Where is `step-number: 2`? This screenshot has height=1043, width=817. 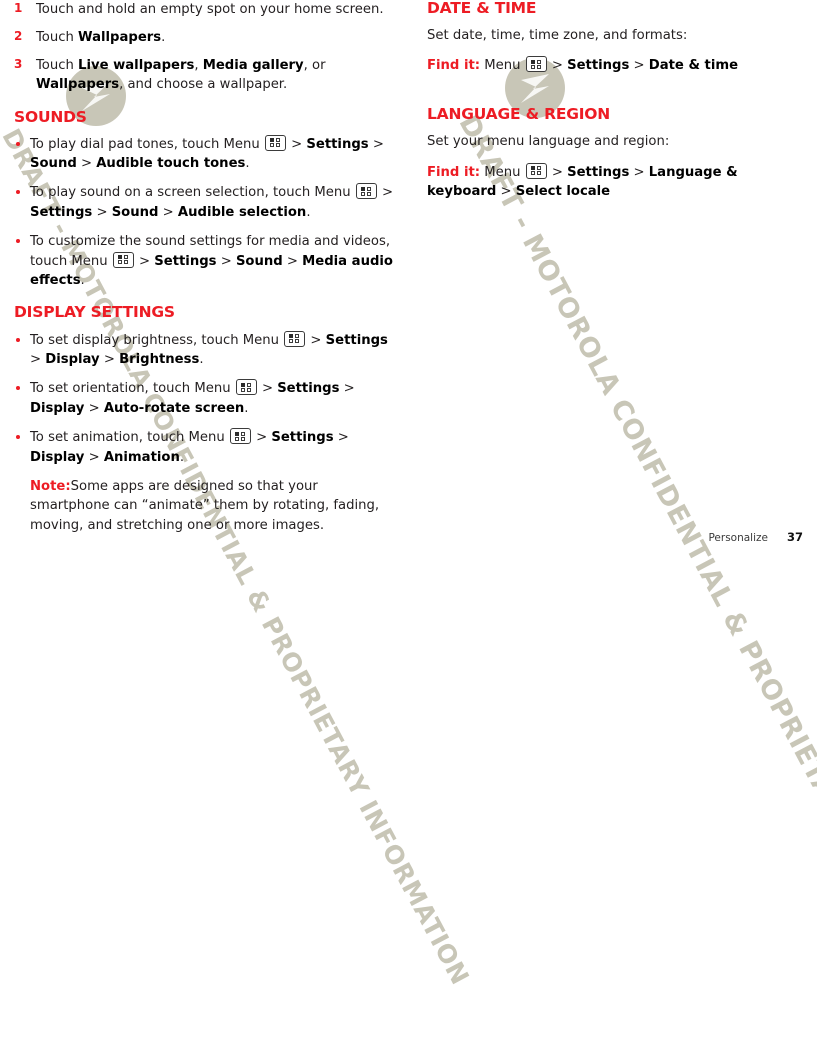 step-number: 2 is located at coordinates (18, 36).